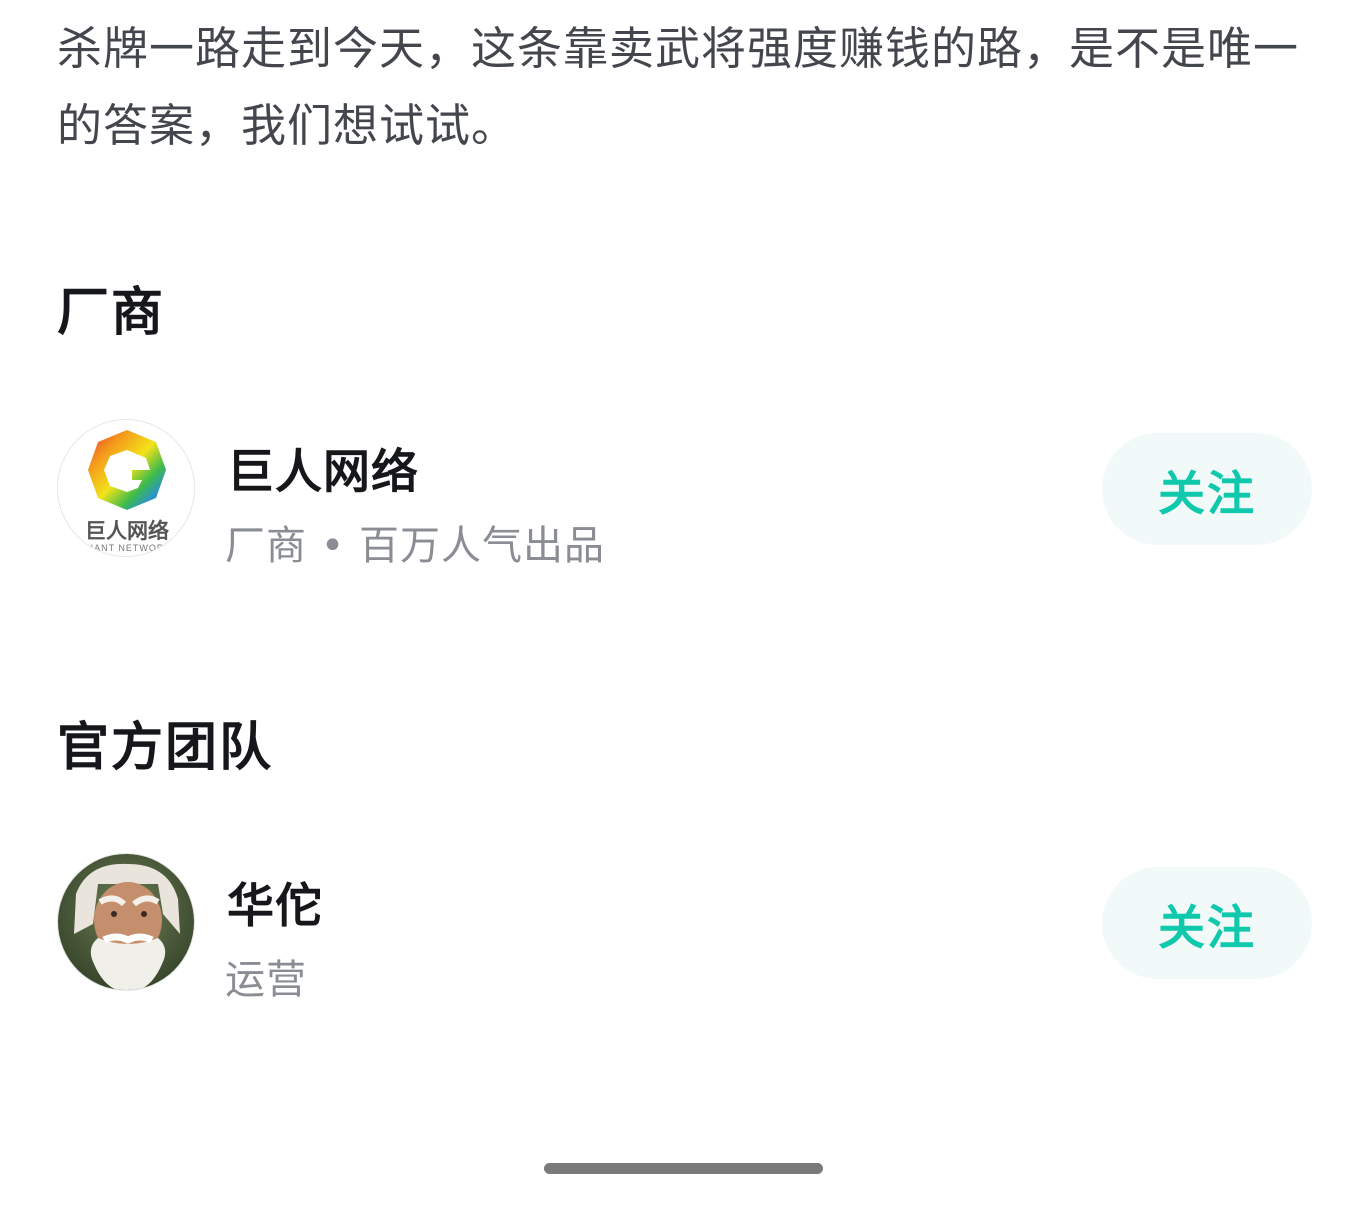  What do you see at coordinates (127, 548) in the screenshot?
I see `logo-subtext: GIANT NETWORK` at bounding box center [127, 548].